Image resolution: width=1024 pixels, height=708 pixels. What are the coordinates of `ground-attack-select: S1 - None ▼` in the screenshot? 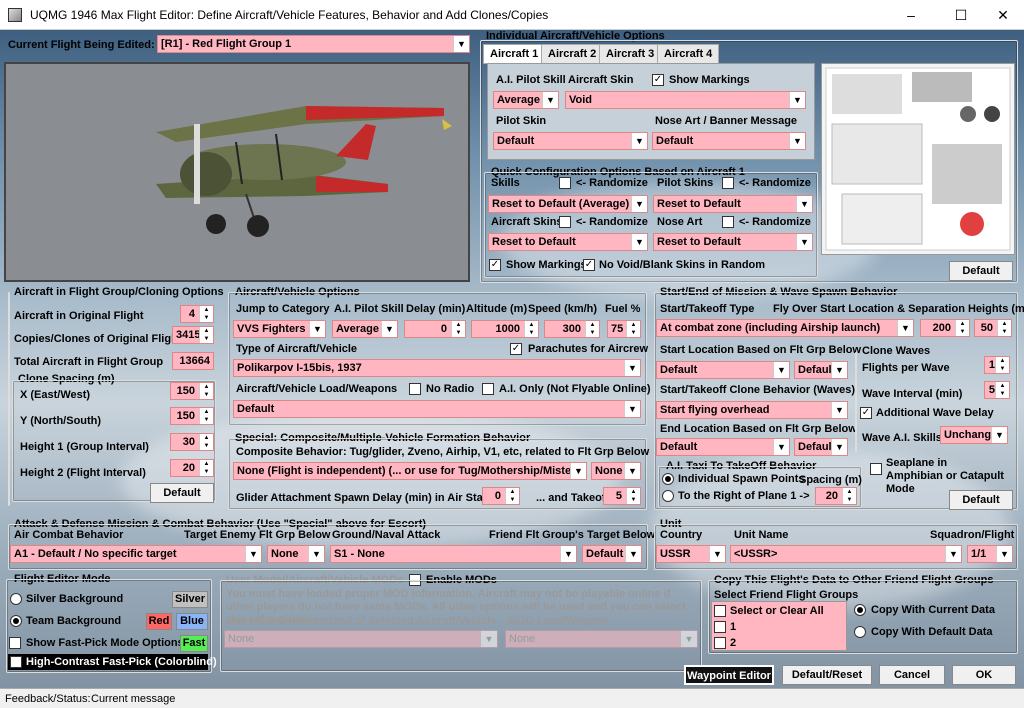 It's located at (453, 554).